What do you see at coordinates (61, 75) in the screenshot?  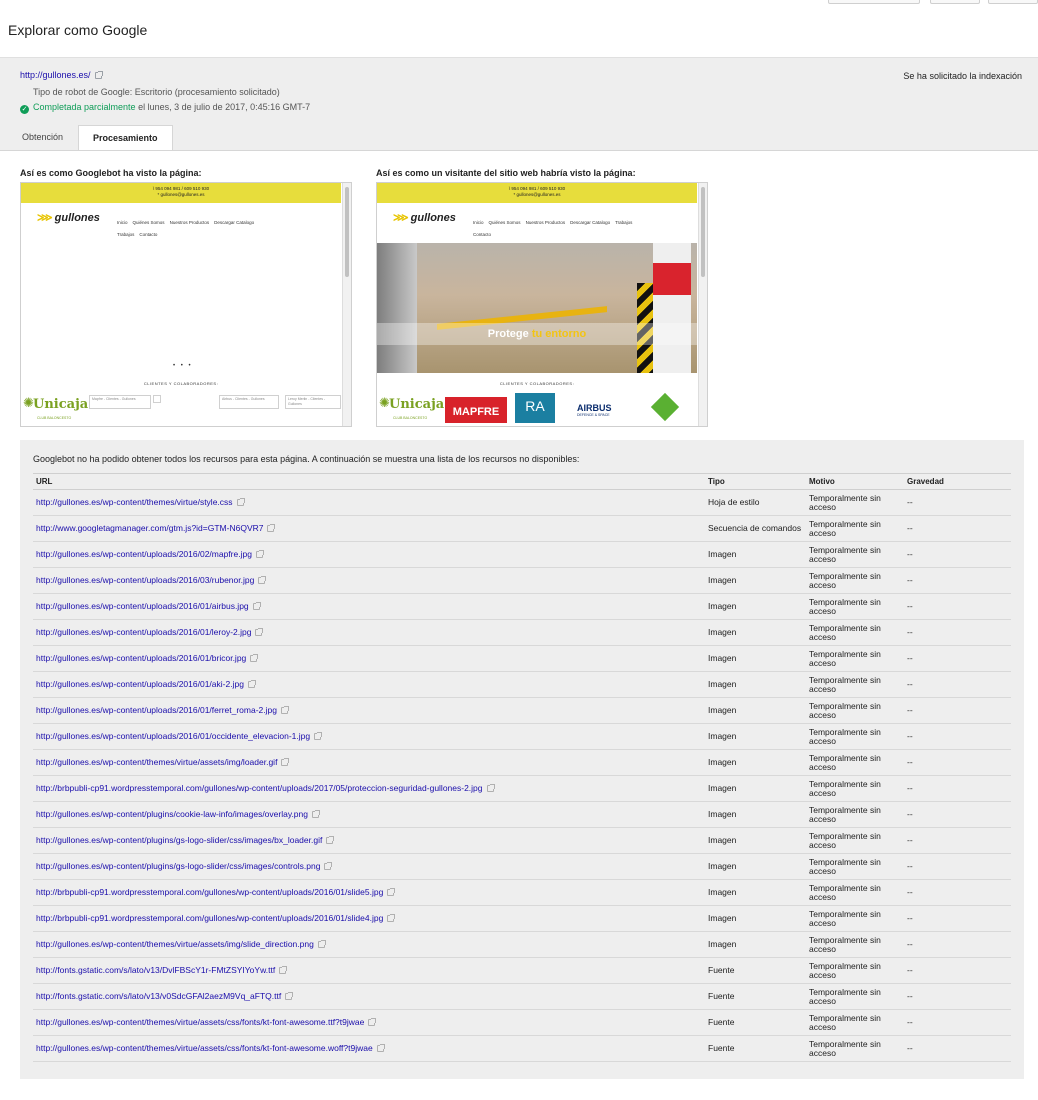 I see `fetched-url-link: http://gullones.es/` at bounding box center [61, 75].